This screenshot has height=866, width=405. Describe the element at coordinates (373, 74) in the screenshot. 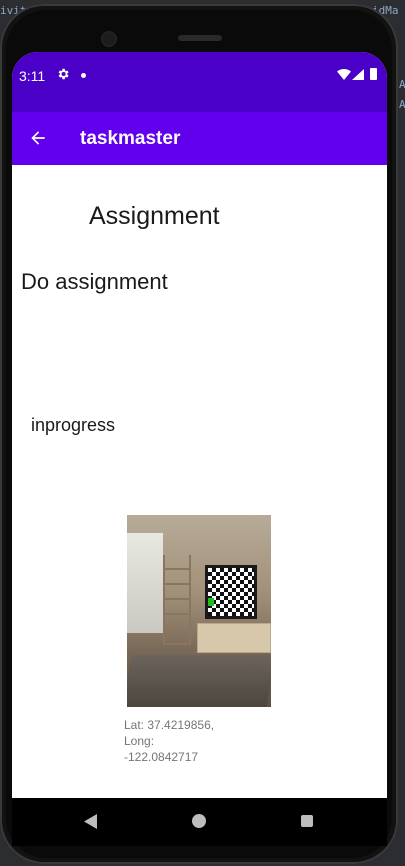

I see `battery-icon` at that location.